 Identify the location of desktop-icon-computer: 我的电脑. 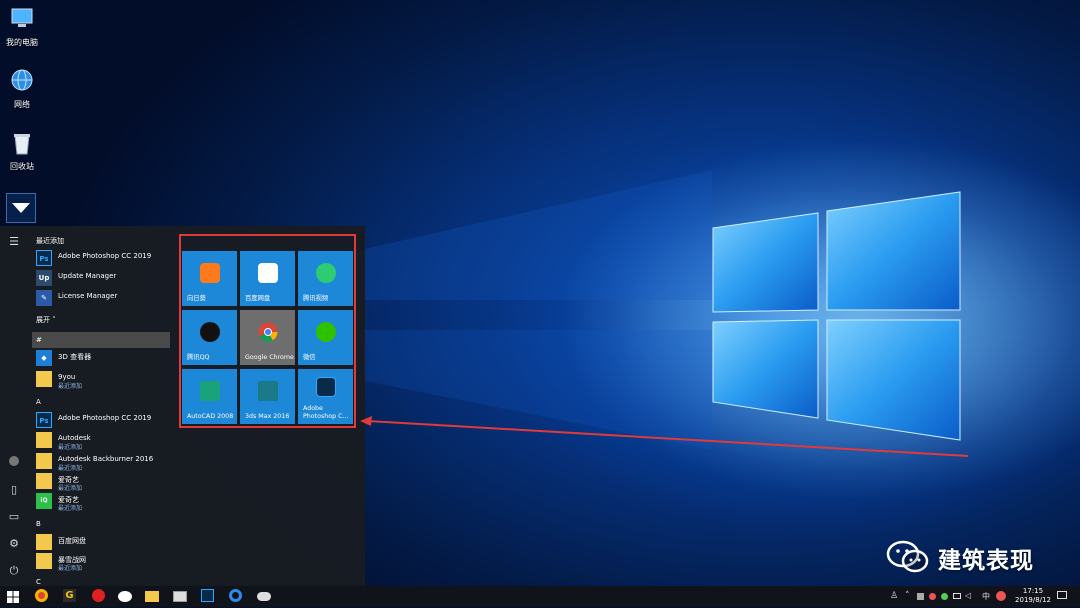
(22, 27).